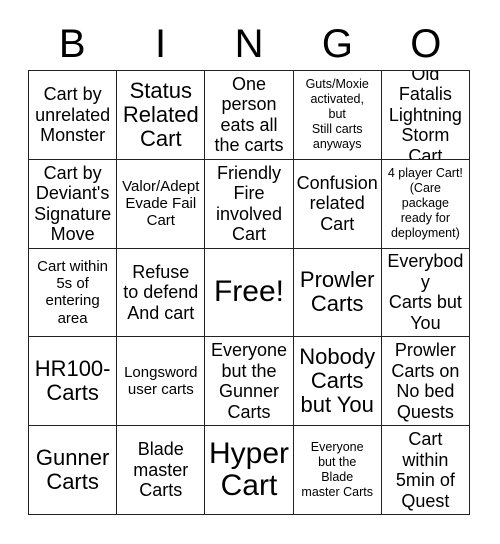 This screenshot has height=544, width=500. I want to click on bingo-cell-g4: Nobody Carts but You, so click(337, 382).